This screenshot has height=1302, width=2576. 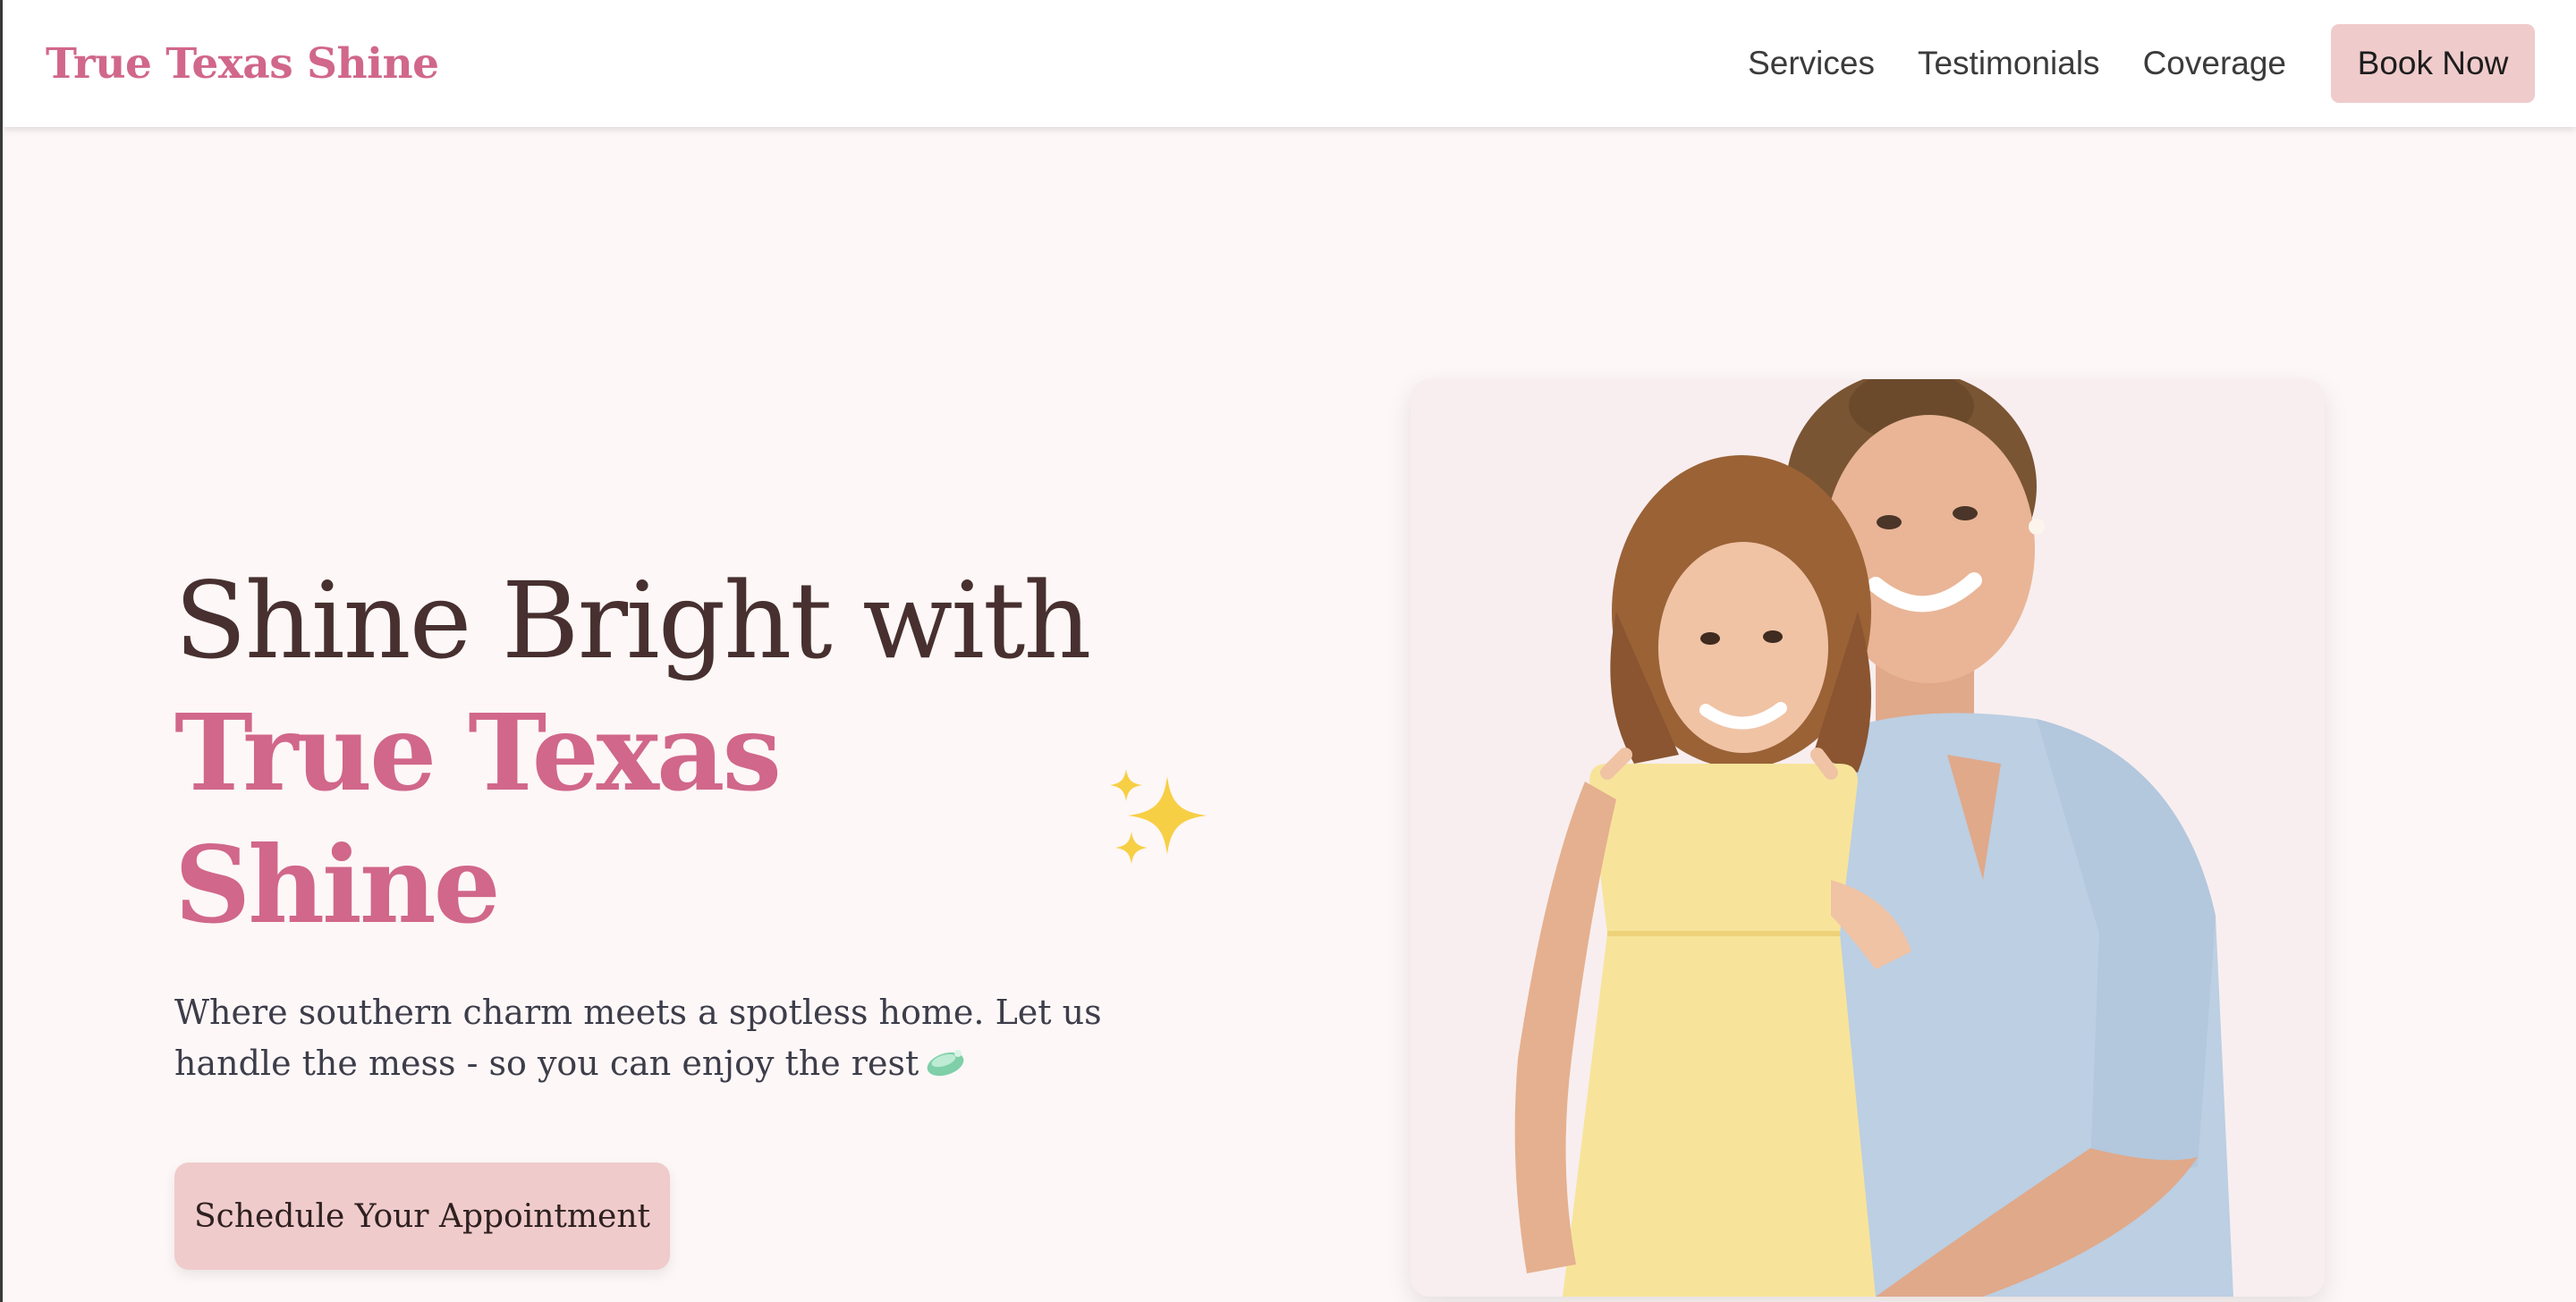 What do you see at coordinates (422, 1216) in the screenshot?
I see `schedule-appointment-button: Schedule Your Appointment` at bounding box center [422, 1216].